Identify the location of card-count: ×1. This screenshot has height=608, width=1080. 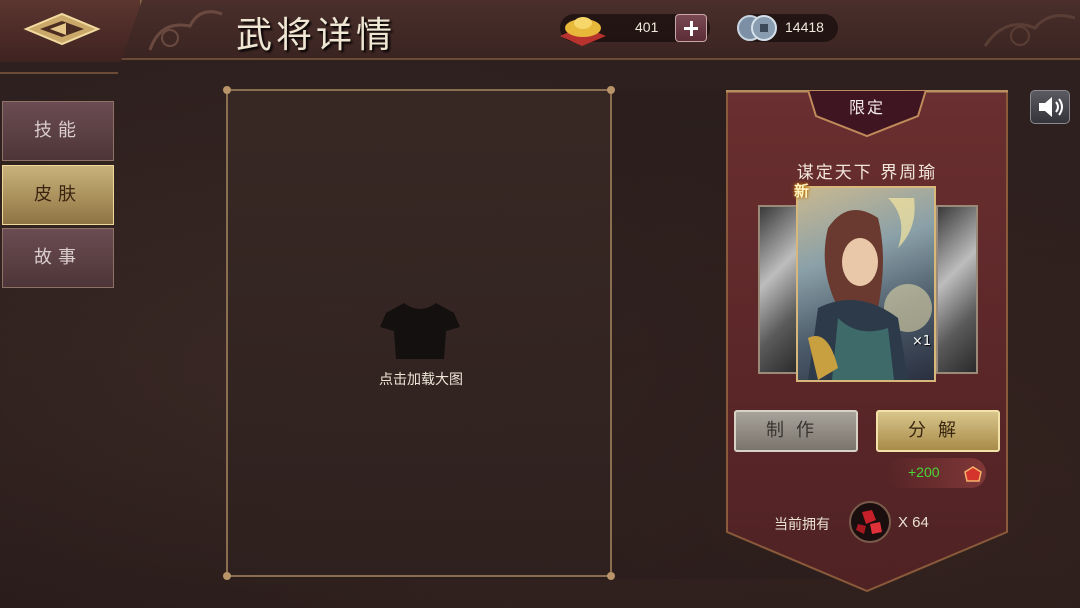
(922, 341).